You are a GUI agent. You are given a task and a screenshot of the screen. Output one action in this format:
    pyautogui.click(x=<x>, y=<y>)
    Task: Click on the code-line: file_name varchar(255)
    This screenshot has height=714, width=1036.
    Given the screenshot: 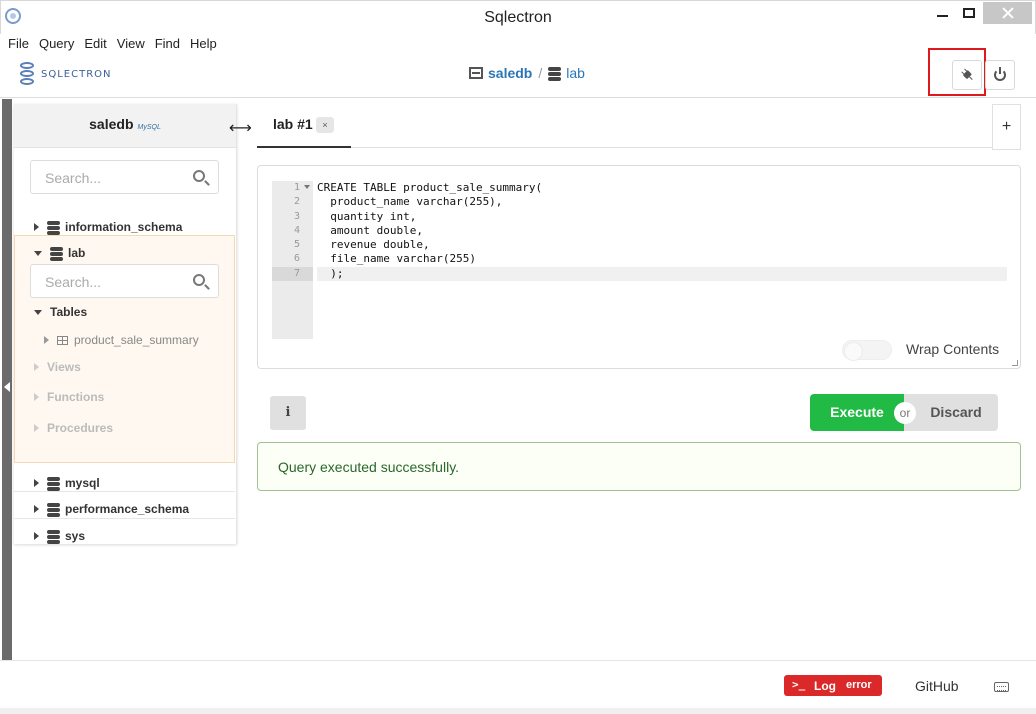 What is the action you would take?
    pyautogui.click(x=396, y=259)
    